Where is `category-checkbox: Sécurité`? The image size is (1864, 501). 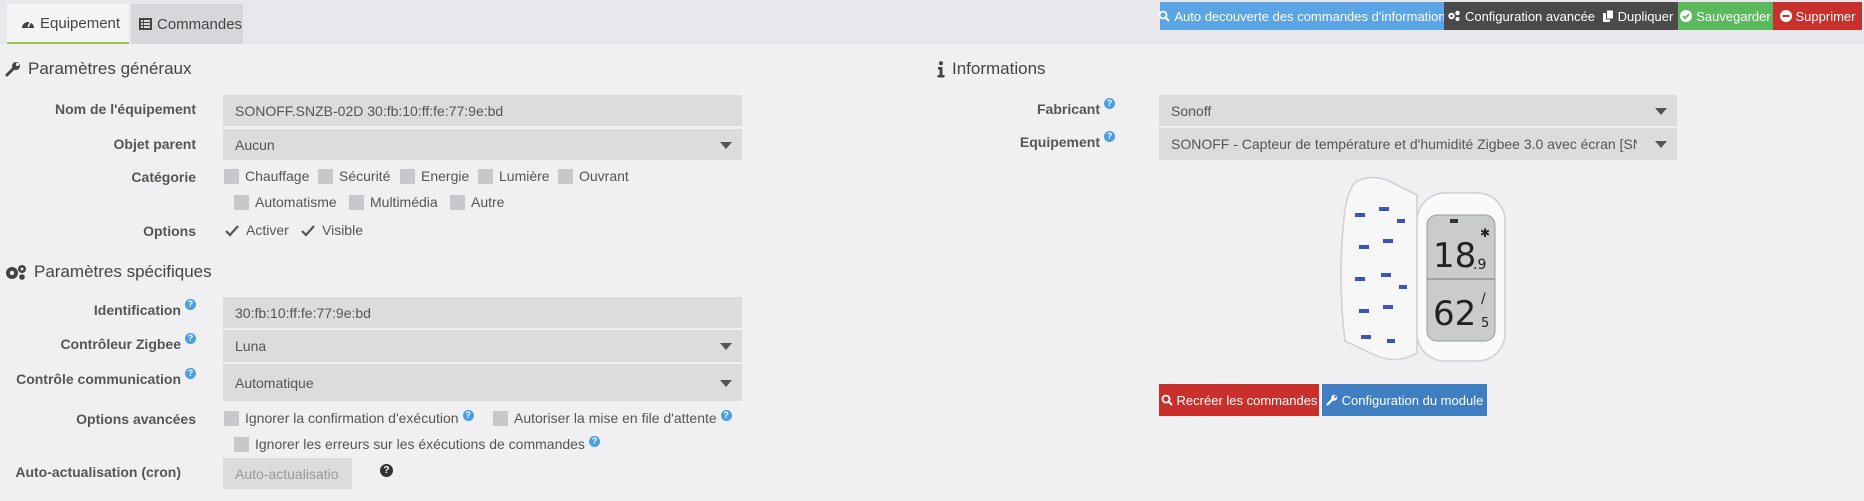
category-checkbox: Sécurité is located at coordinates (354, 176).